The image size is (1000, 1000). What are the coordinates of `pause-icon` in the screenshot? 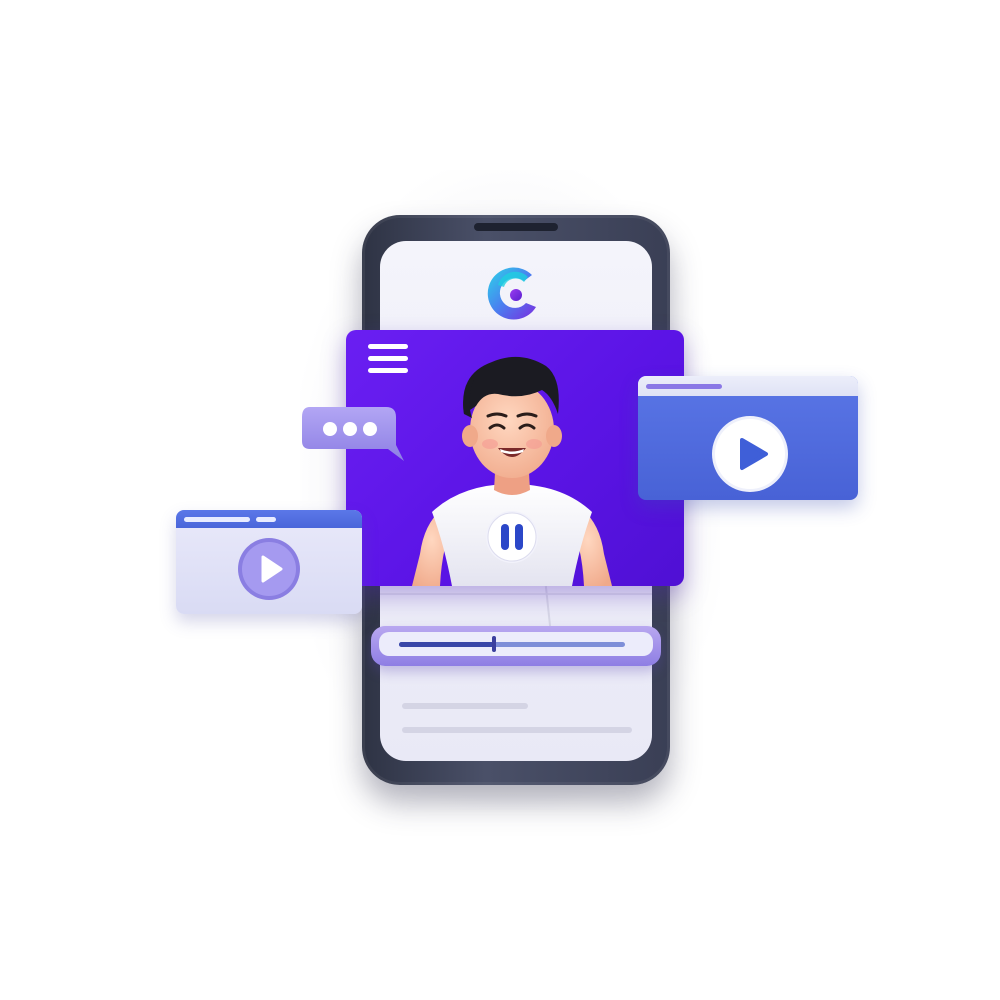 It's located at (512, 537).